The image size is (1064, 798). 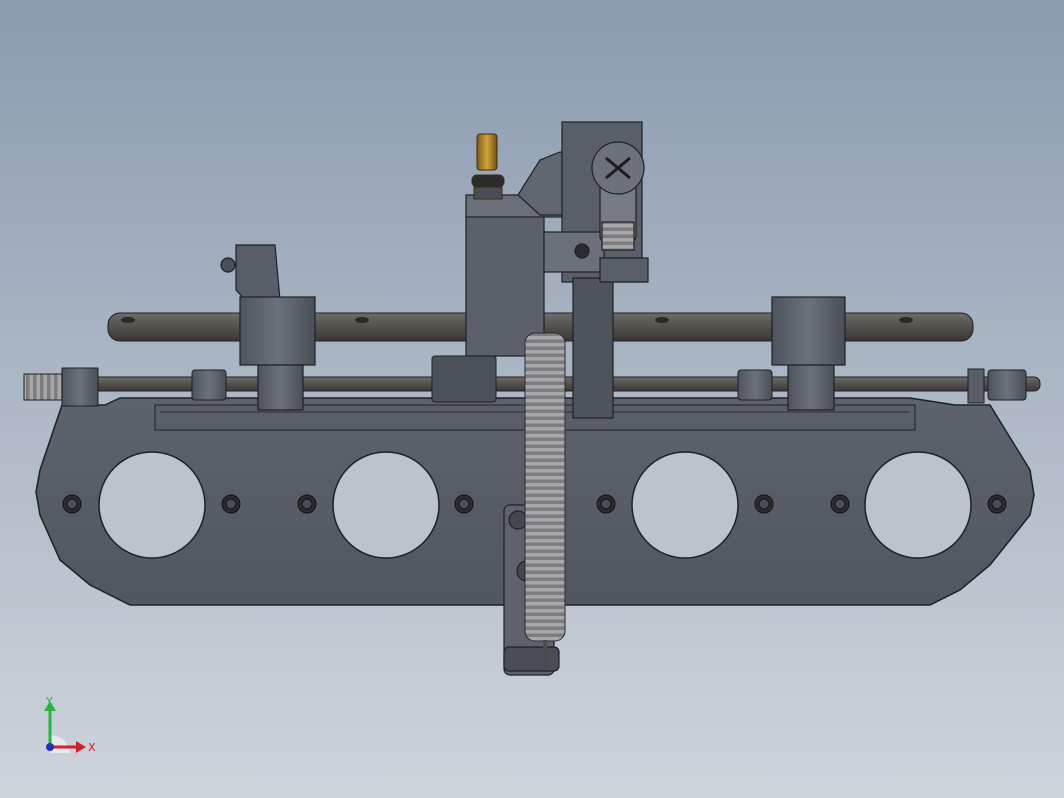 I want to click on brass-adjuster, so click(x=488, y=166).